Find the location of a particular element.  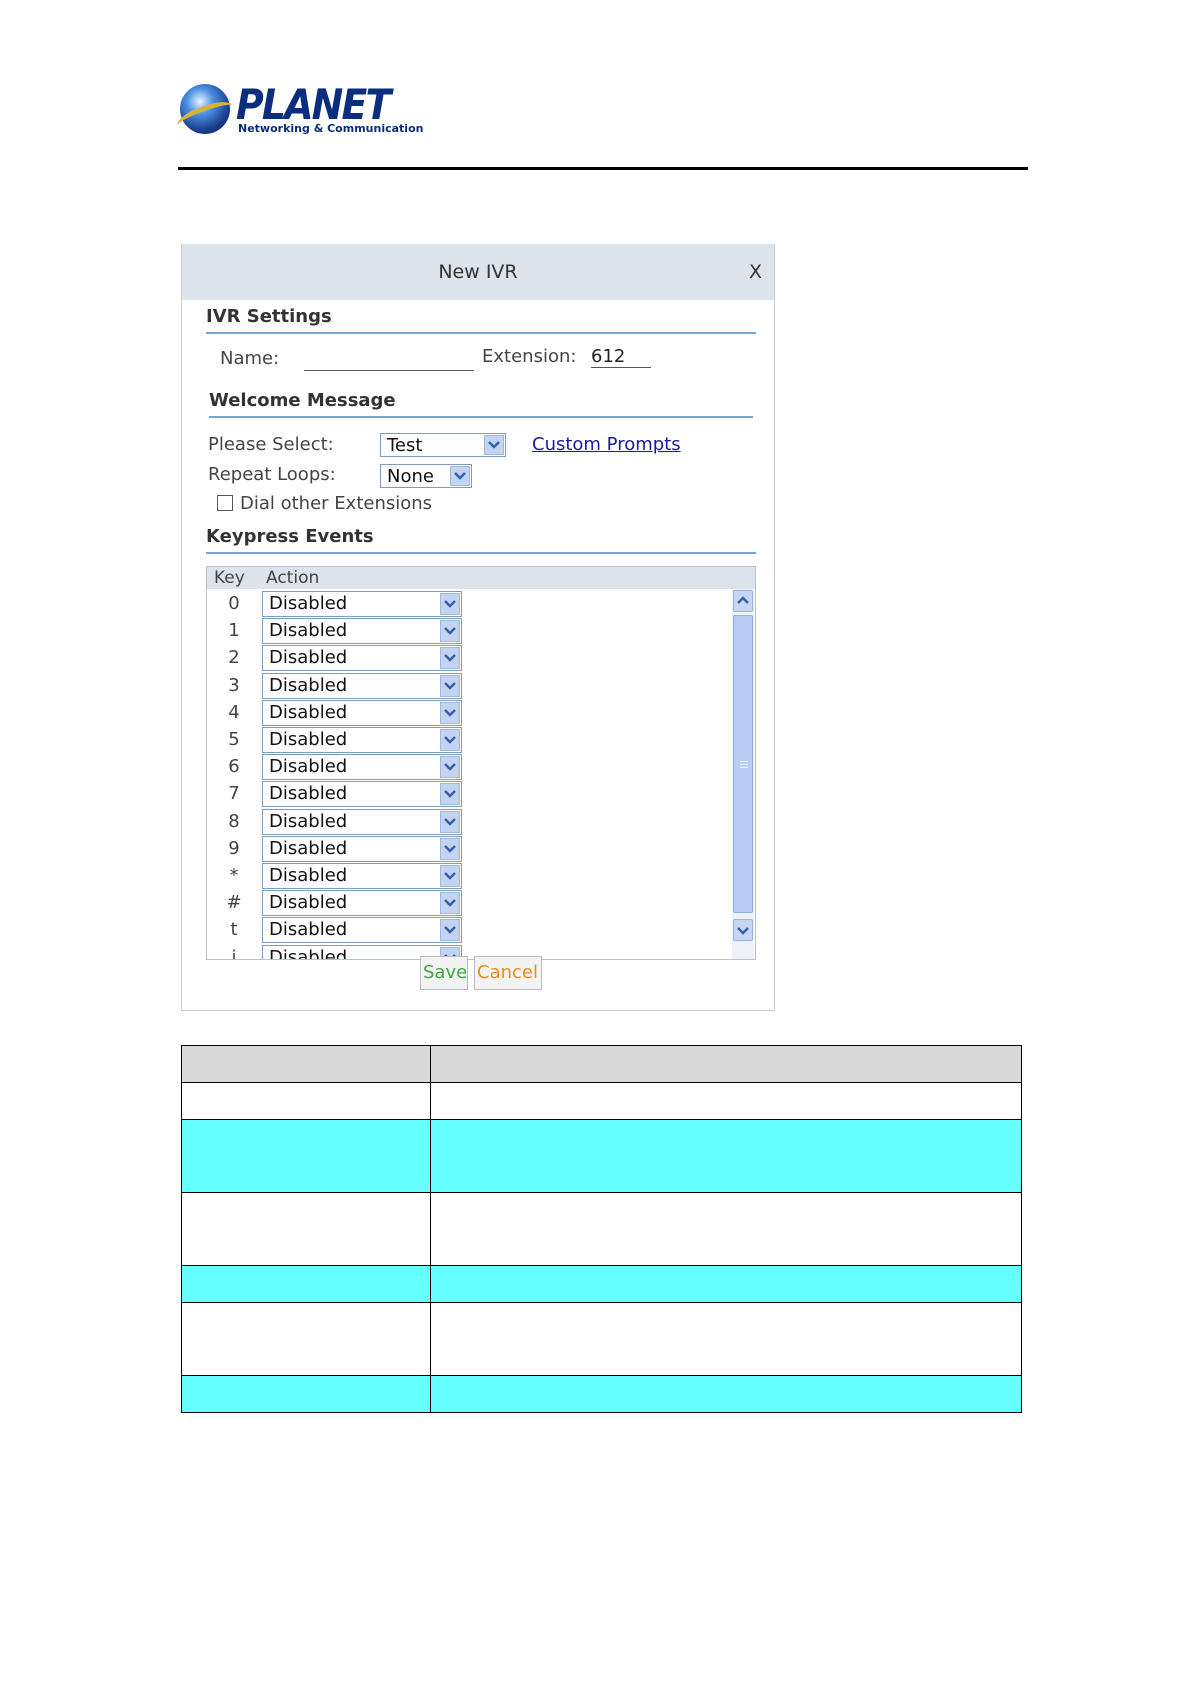

dial-other-extensions-label: Dial other Extensions is located at coordinates (336, 503).